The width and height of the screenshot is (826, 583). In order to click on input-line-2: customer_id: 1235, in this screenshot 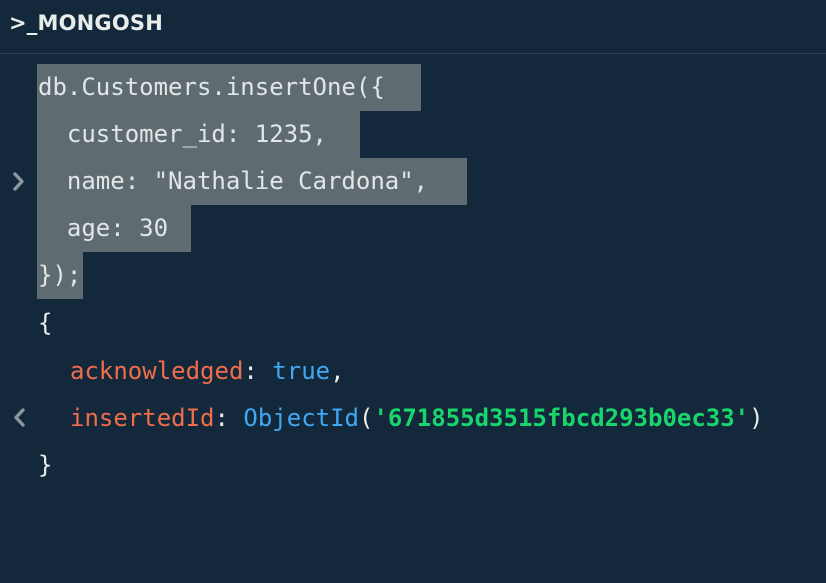, I will do `click(413, 134)`.